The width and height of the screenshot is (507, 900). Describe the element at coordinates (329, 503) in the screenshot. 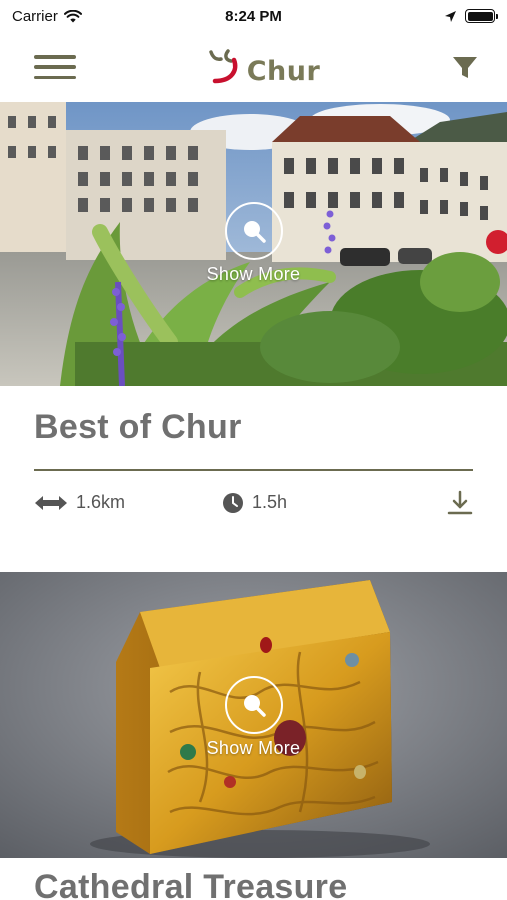

I see `tour-duration: 1.5h` at that location.